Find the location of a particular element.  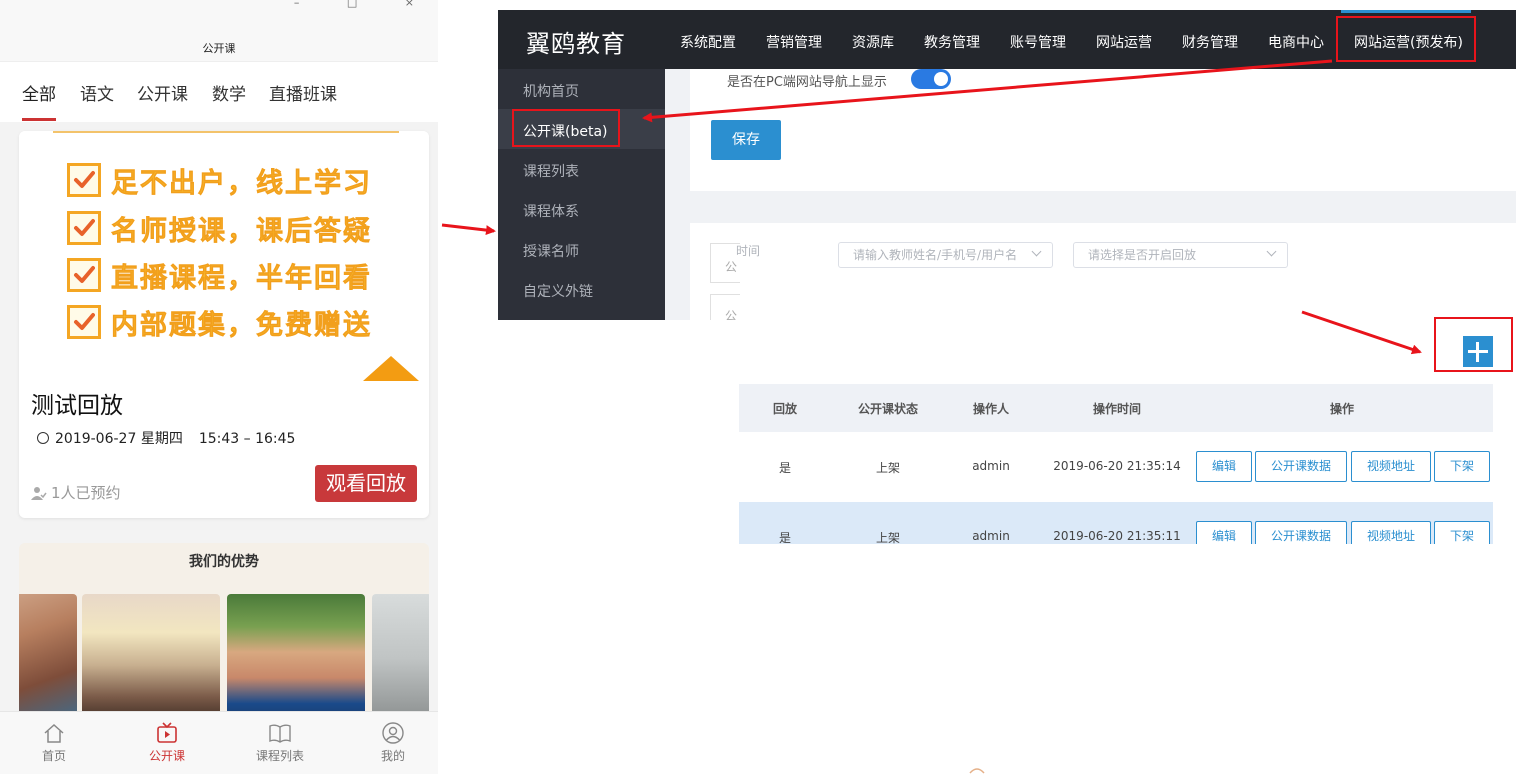

highlight-sidebar-open-class is located at coordinates (566, 128).